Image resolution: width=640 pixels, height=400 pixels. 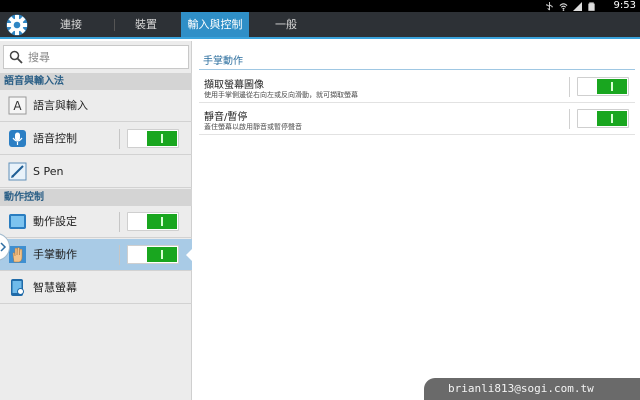 I want to click on mute-pause-toggle, so click(x=603, y=118).